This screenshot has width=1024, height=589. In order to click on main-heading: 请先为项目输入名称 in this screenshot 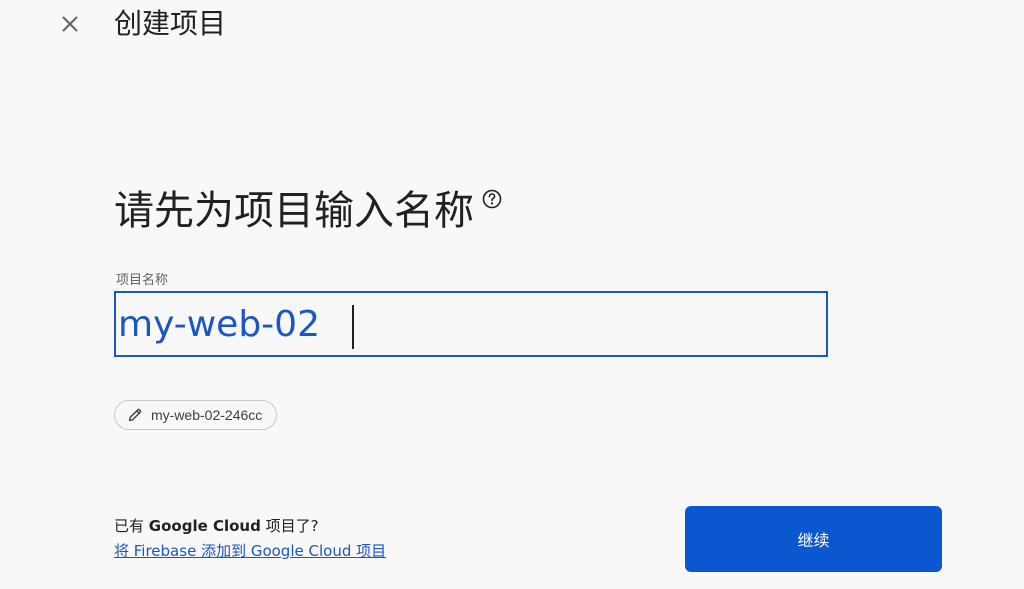, I will do `click(308, 211)`.